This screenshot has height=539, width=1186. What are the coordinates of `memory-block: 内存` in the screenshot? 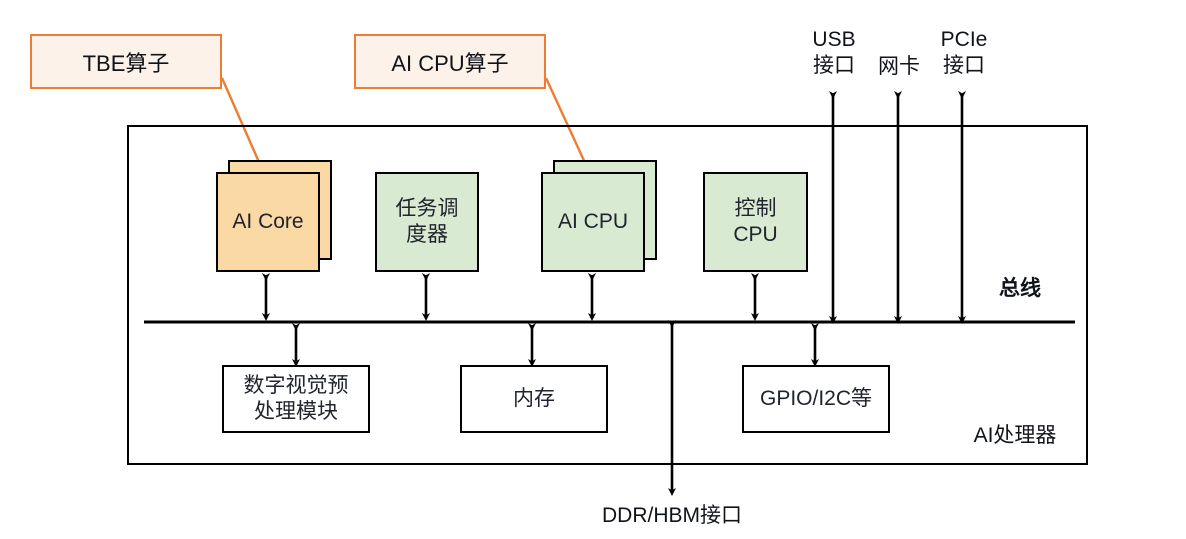 It's located at (534, 399).